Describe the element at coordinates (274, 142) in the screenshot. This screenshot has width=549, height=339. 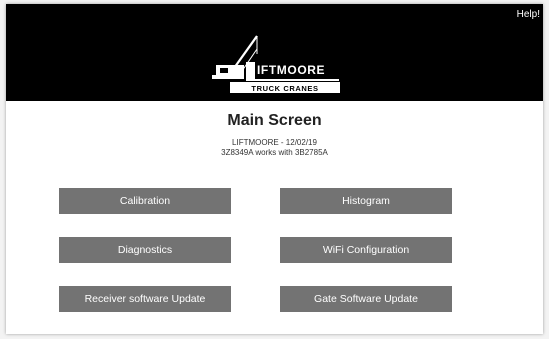
I see `version-line: LIFTMOORE - 12/02/19` at that location.